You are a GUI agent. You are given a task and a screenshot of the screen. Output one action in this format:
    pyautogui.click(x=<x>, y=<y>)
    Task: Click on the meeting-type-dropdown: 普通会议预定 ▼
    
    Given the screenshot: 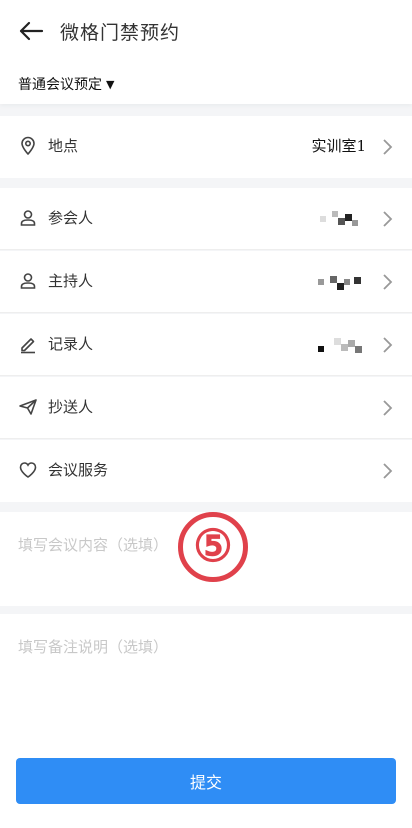 What is the action you would take?
    pyautogui.click(x=66, y=84)
    